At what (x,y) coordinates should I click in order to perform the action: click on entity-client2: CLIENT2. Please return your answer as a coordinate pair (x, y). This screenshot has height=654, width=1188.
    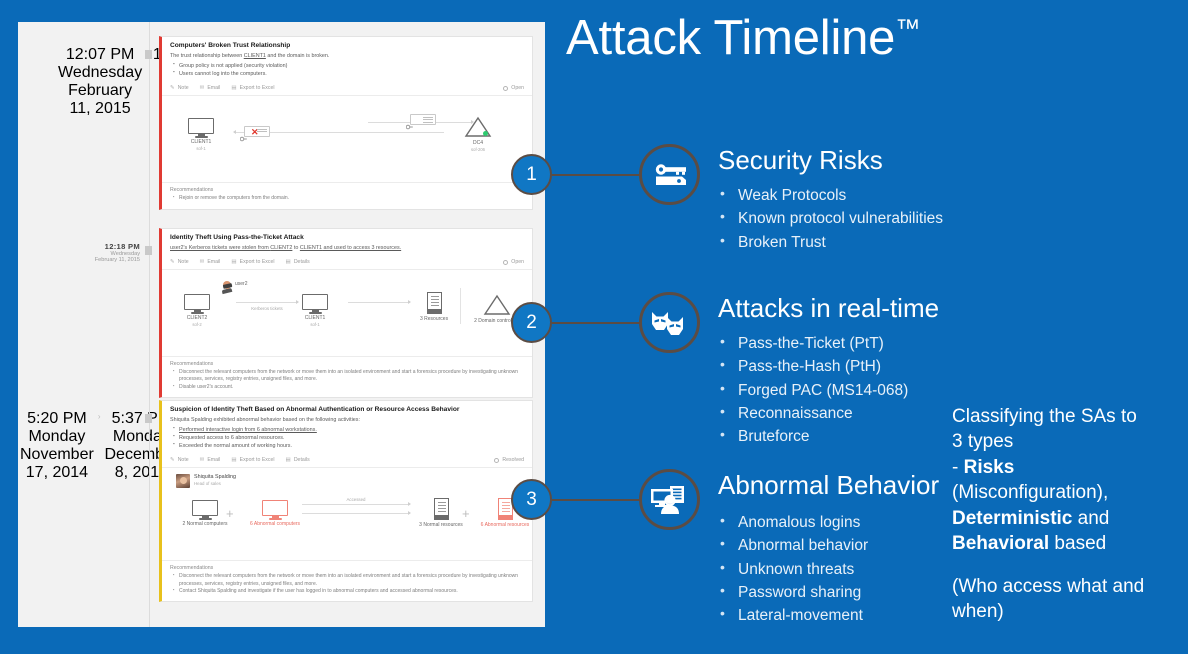
    Looking at the image, I should click on (281, 248).